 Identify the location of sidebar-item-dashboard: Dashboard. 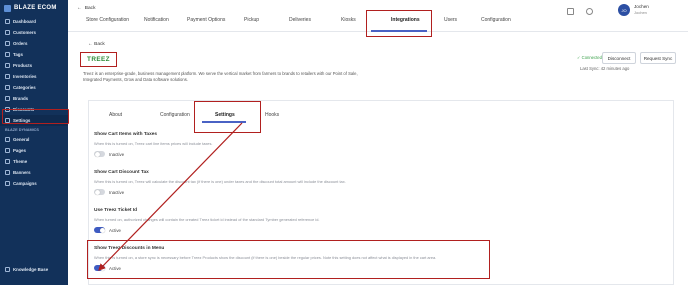
(34, 21).